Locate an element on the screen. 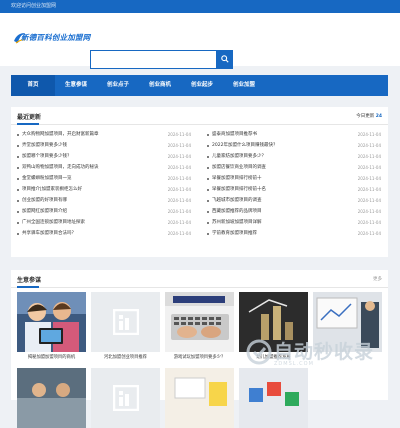 This screenshot has height=428, width=400. news-item: 共享驿车加盟项目合法吗？ 2024-11-04 is located at coordinates (105, 233).